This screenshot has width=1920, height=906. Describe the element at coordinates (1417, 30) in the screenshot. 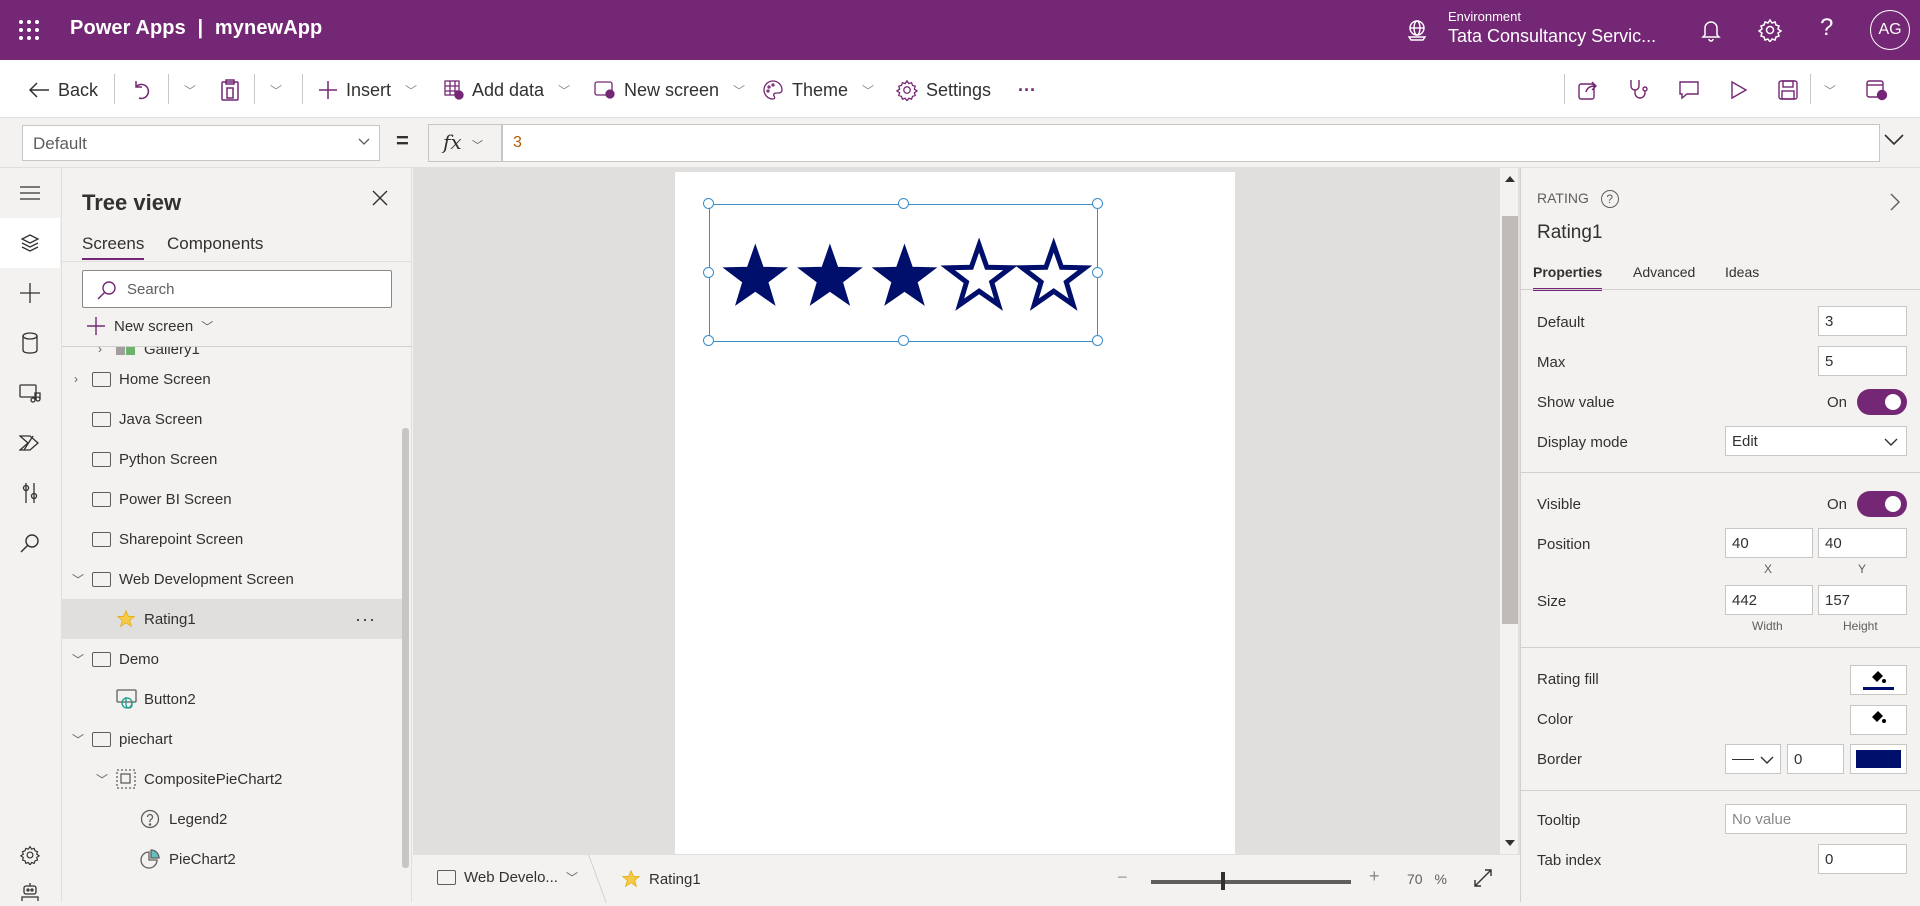

I see `environment-globe-icon` at that location.